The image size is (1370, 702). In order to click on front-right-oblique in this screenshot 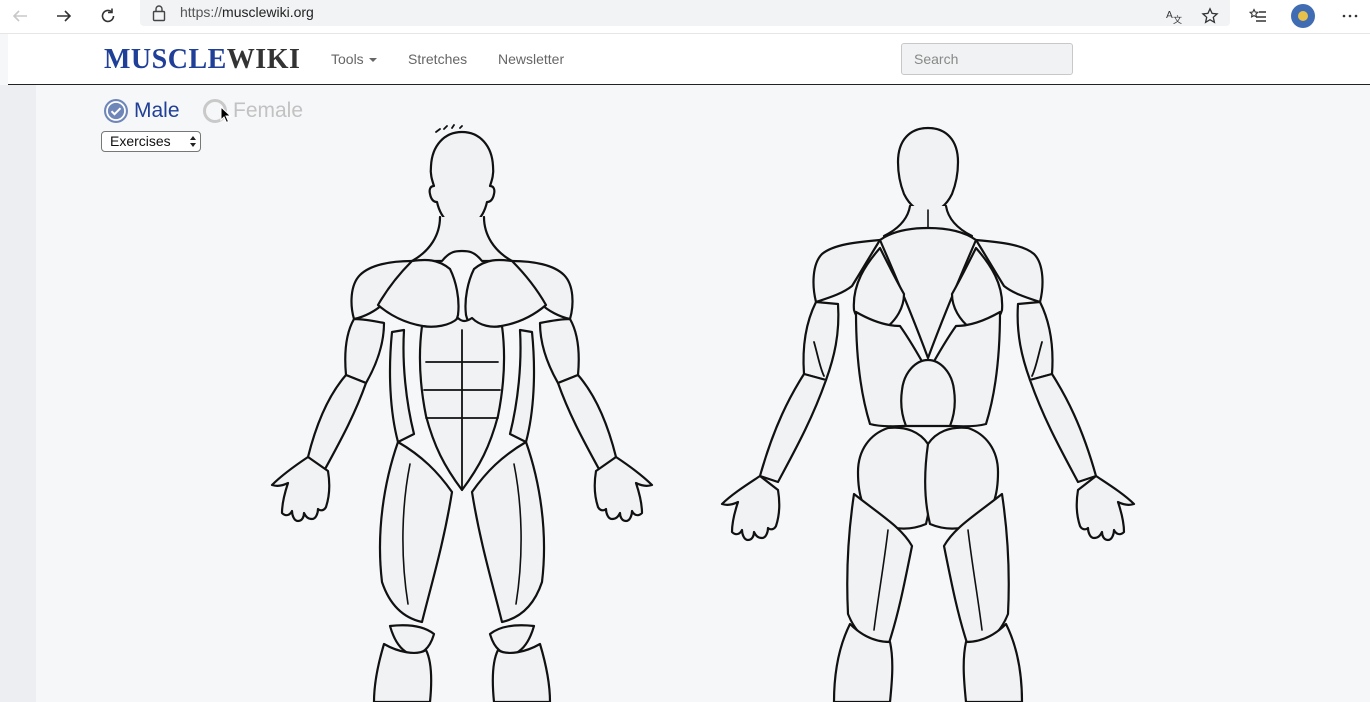, I will do `click(402, 386)`.